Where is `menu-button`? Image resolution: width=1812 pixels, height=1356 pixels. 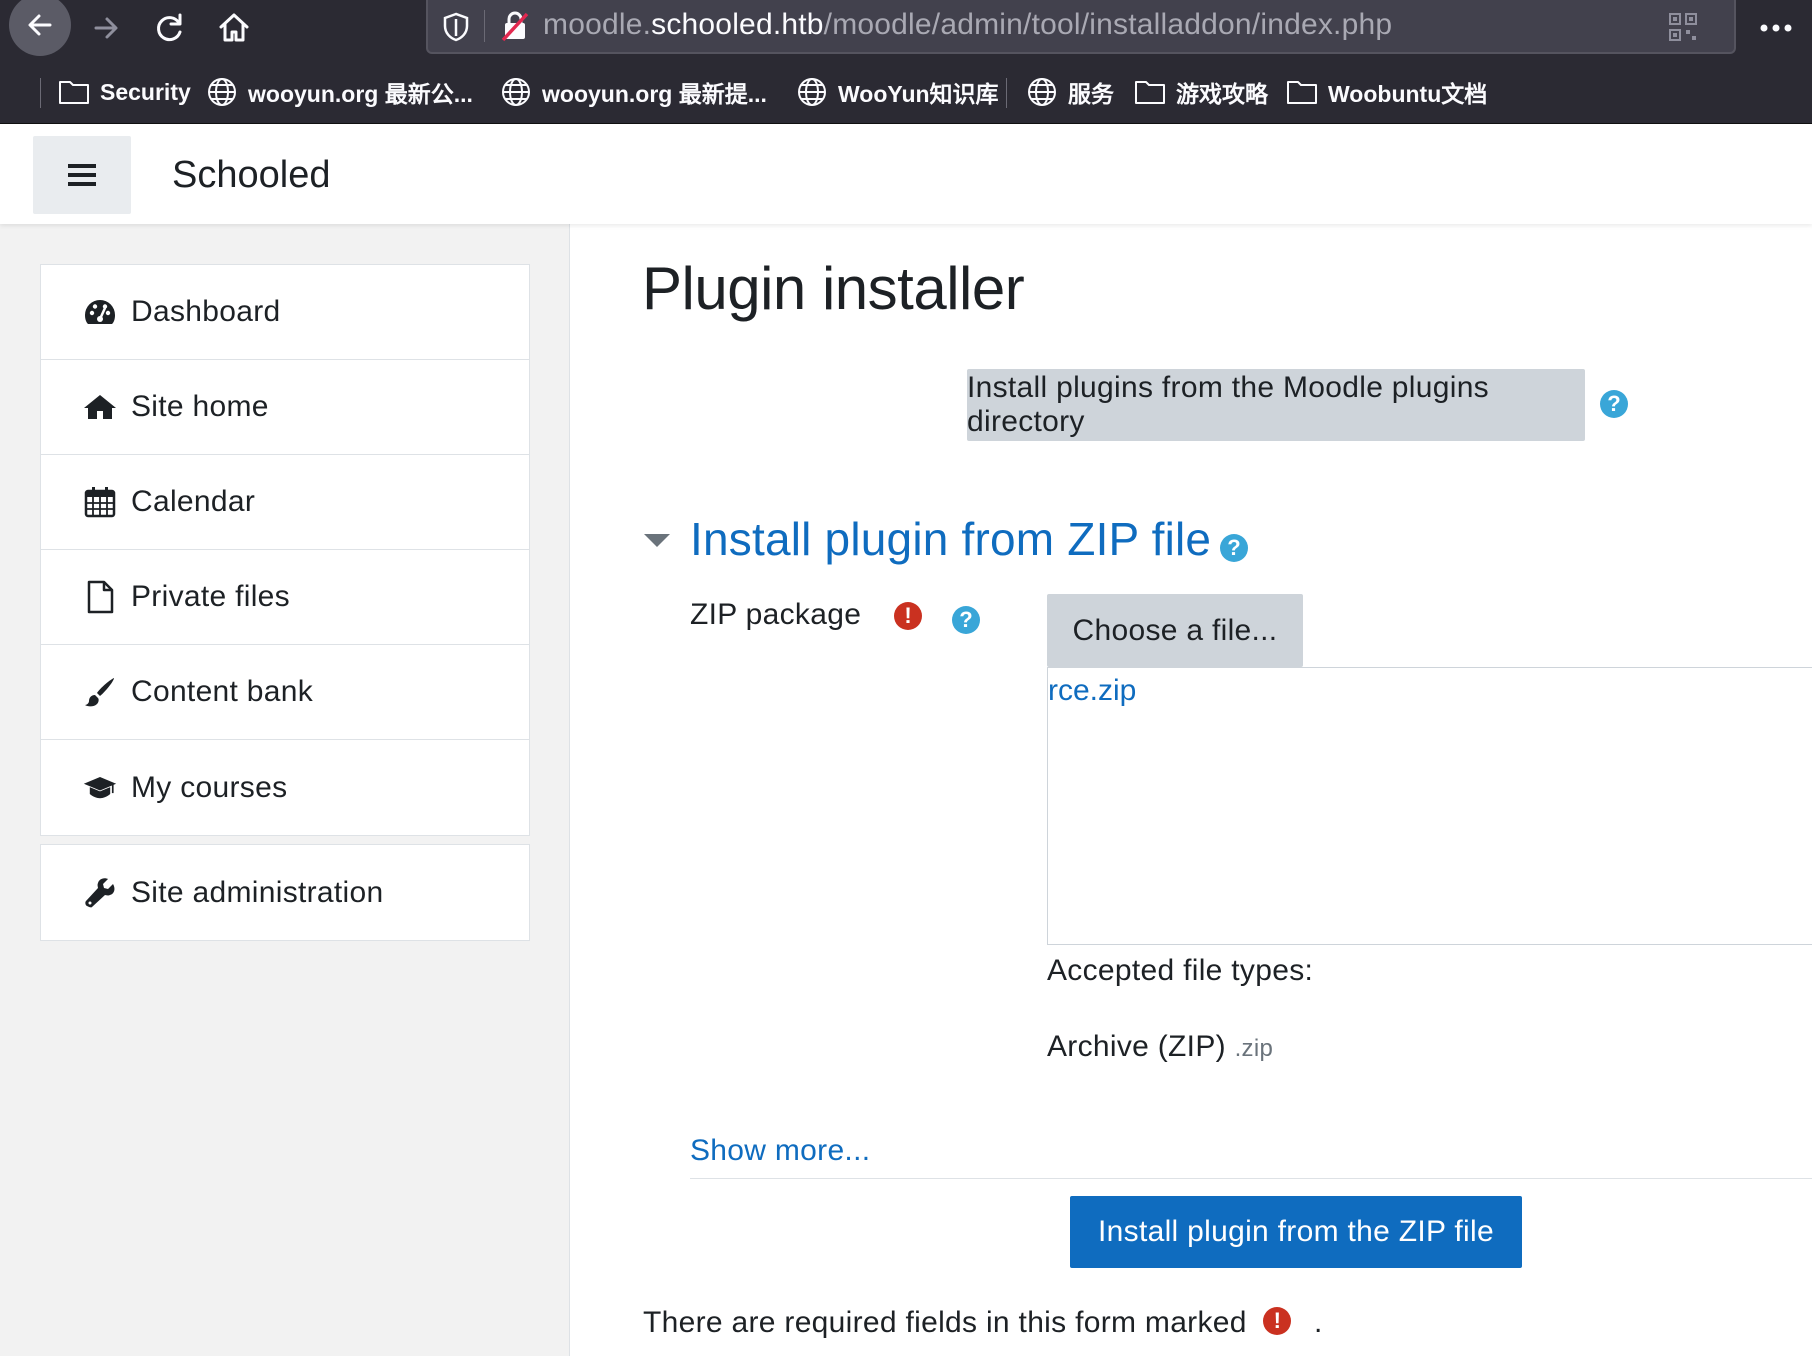 menu-button is located at coordinates (1776, 28).